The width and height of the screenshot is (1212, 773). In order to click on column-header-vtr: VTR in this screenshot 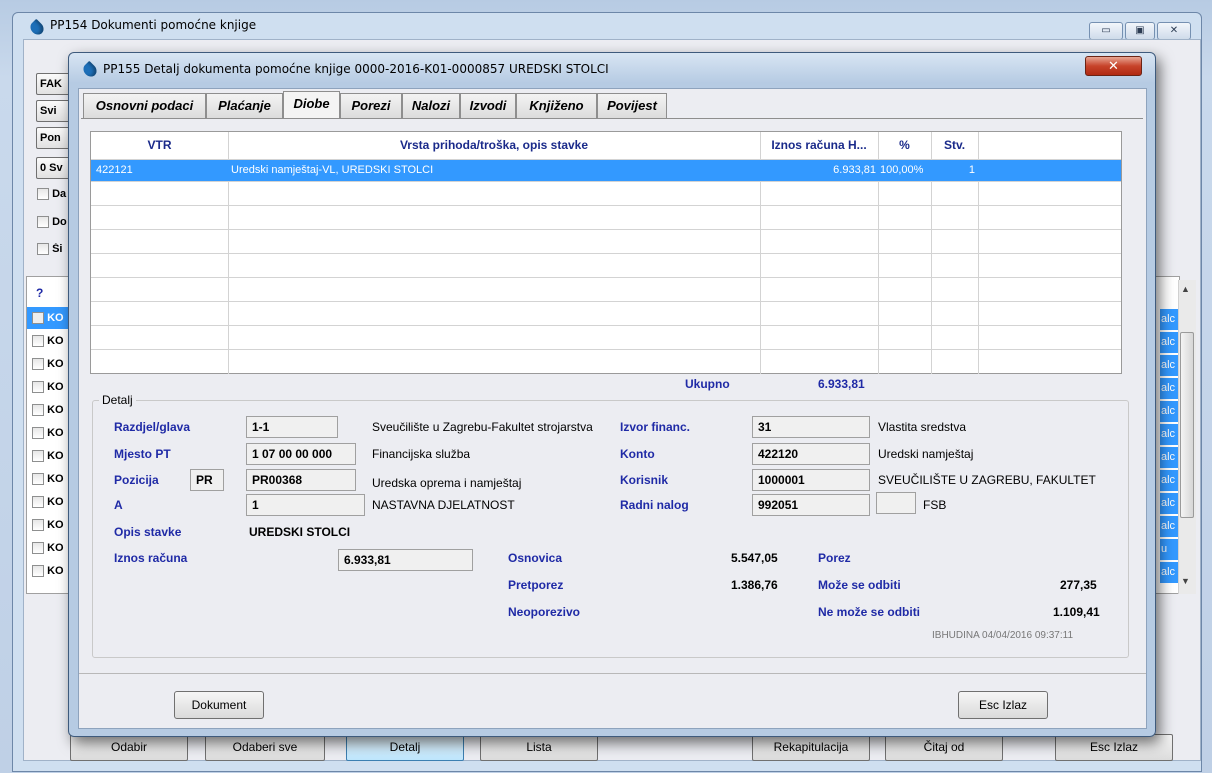, I will do `click(159, 145)`.